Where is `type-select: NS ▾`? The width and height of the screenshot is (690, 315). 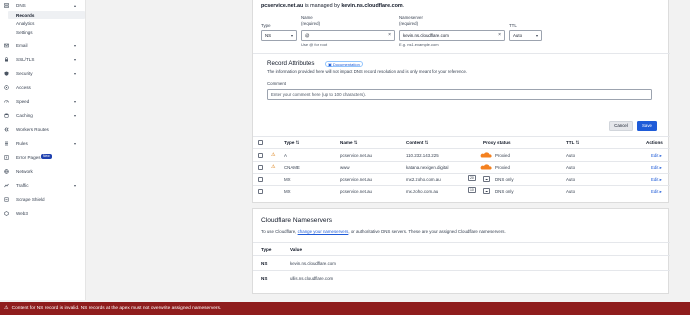 type-select: NS ▾ is located at coordinates (279, 35).